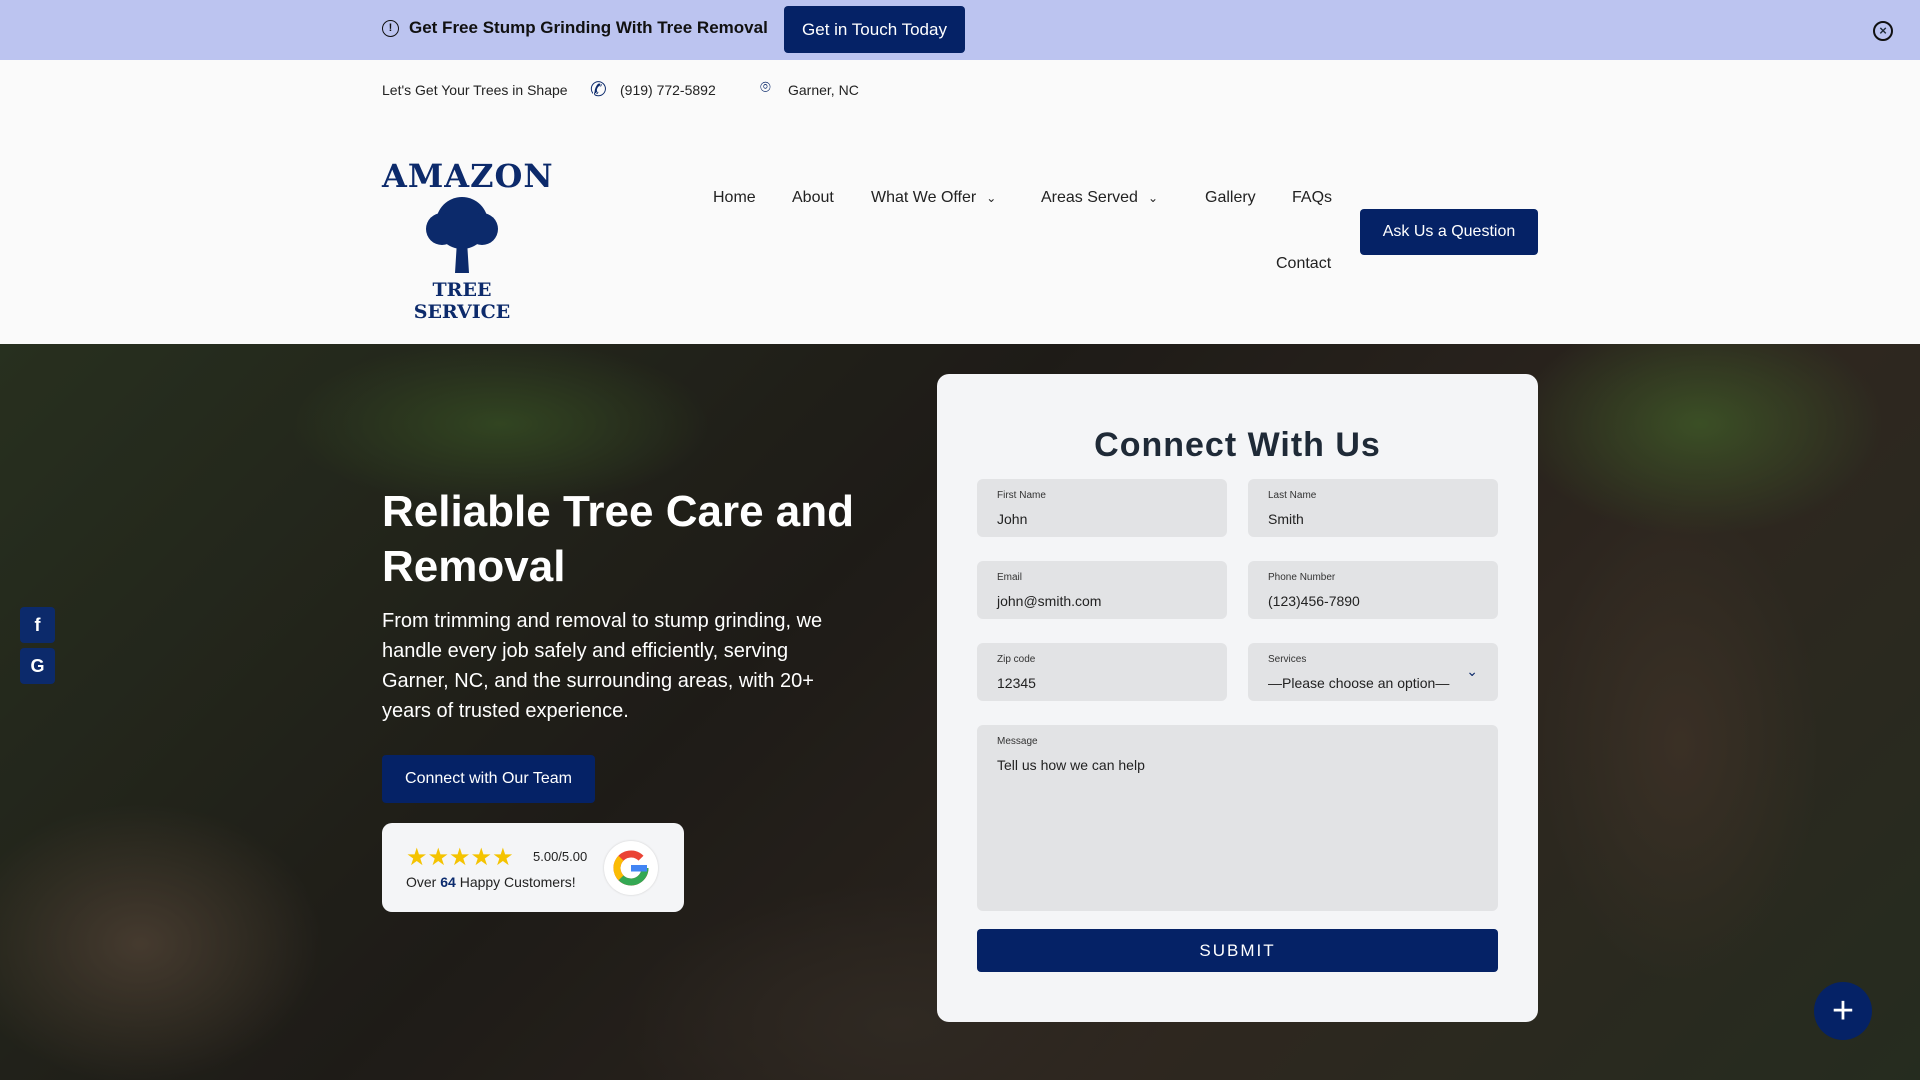  What do you see at coordinates (1021, 495) in the screenshot?
I see `field-label: First Name` at bounding box center [1021, 495].